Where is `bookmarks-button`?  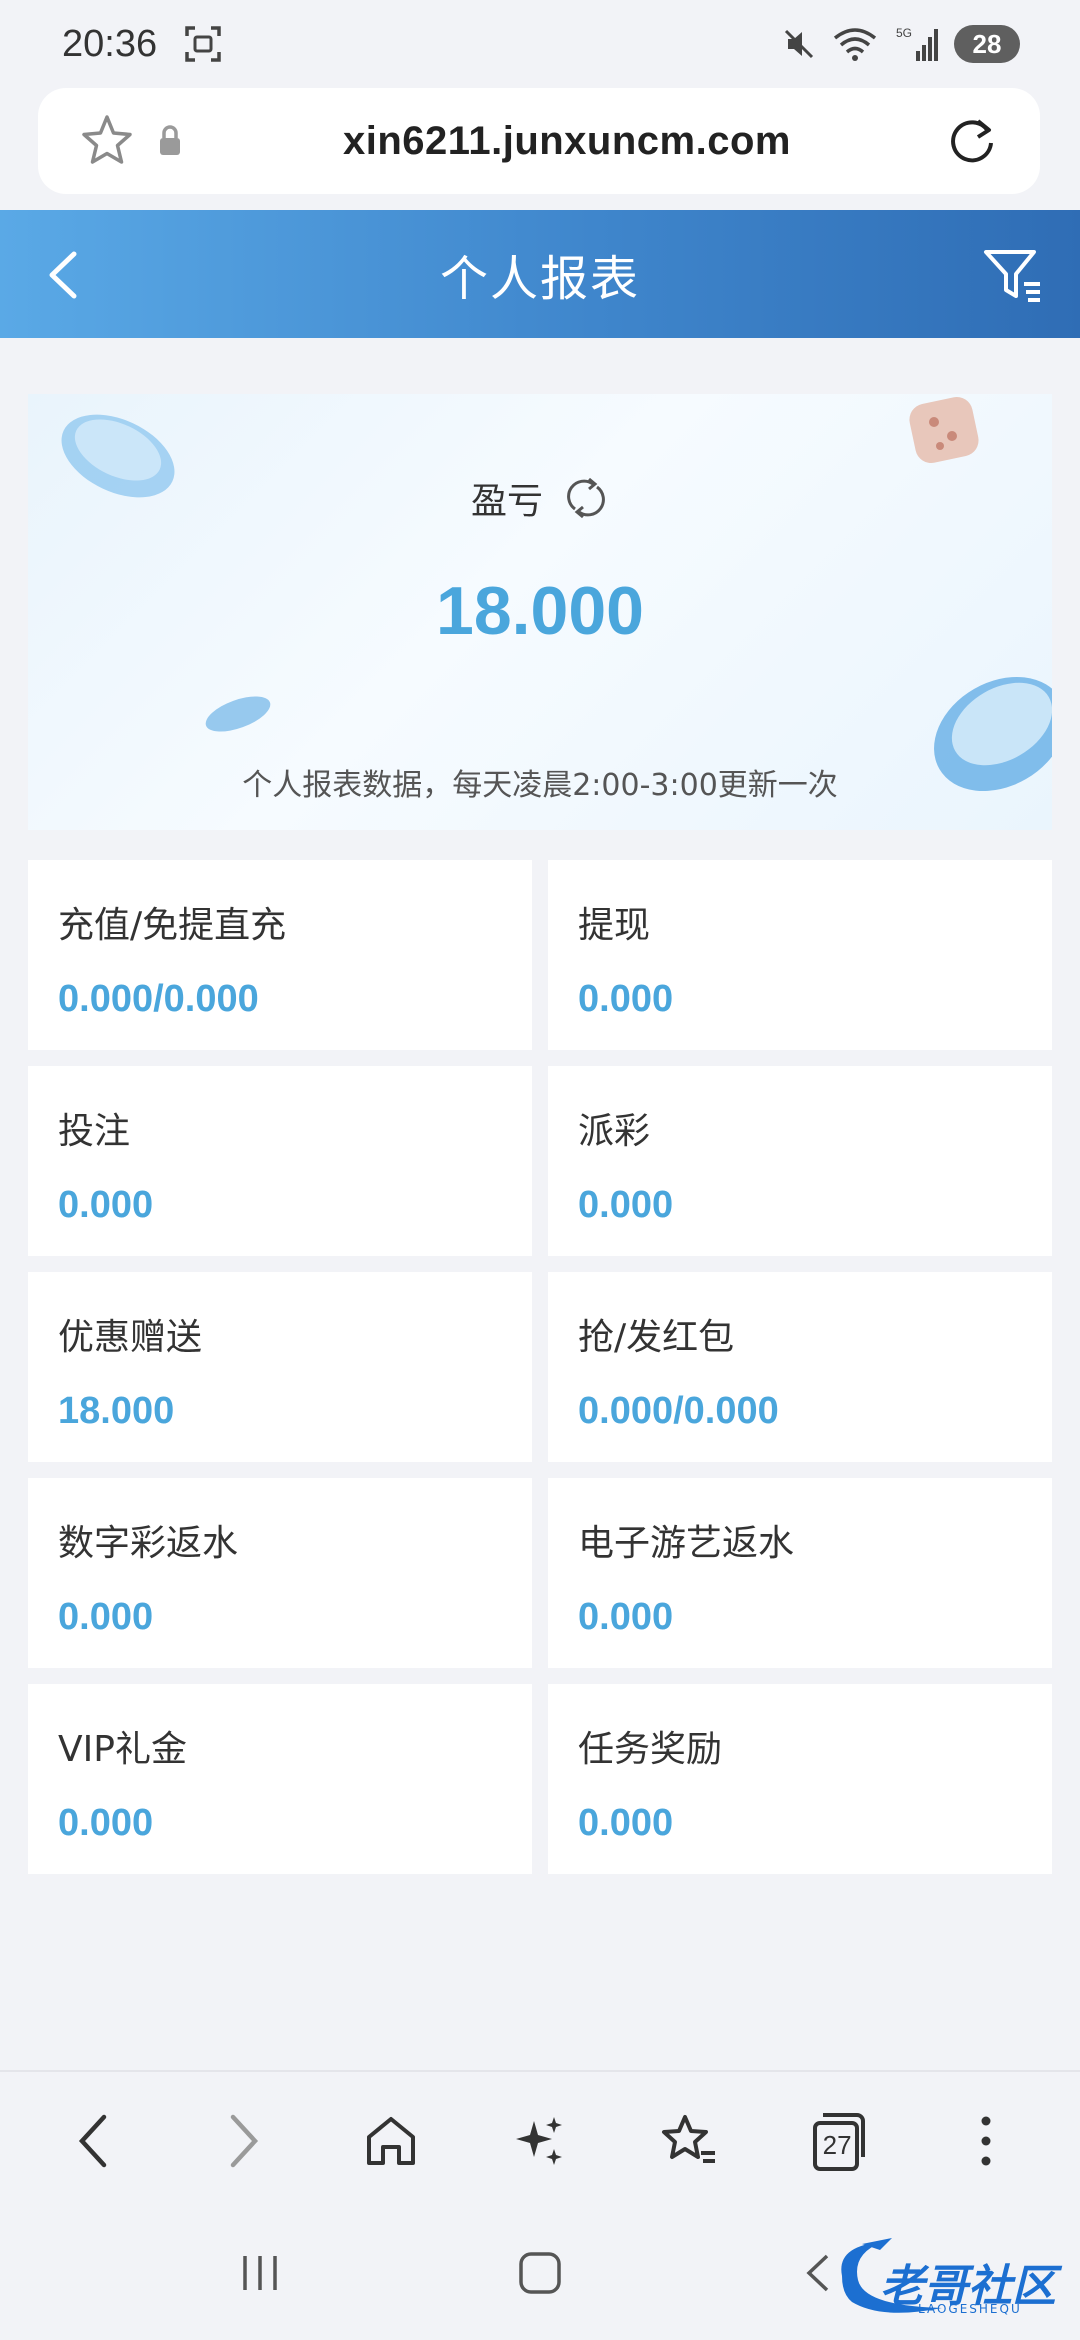 bookmarks-button is located at coordinates (689, 2141).